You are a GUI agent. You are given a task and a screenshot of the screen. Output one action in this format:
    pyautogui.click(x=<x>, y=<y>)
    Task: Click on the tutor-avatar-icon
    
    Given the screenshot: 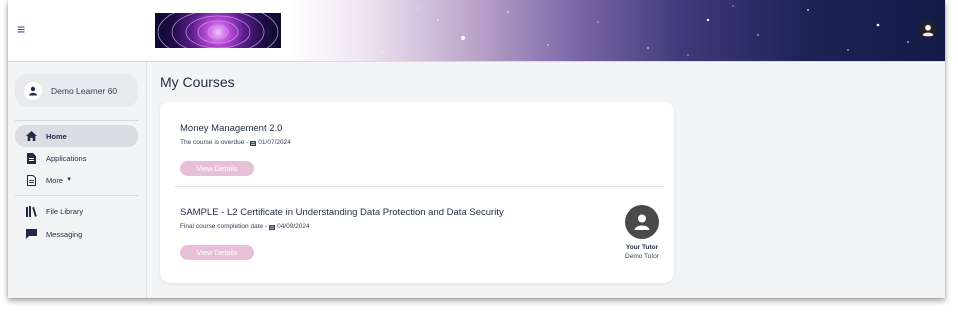 What is the action you would take?
    pyautogui.click(x=642, y=222)
    